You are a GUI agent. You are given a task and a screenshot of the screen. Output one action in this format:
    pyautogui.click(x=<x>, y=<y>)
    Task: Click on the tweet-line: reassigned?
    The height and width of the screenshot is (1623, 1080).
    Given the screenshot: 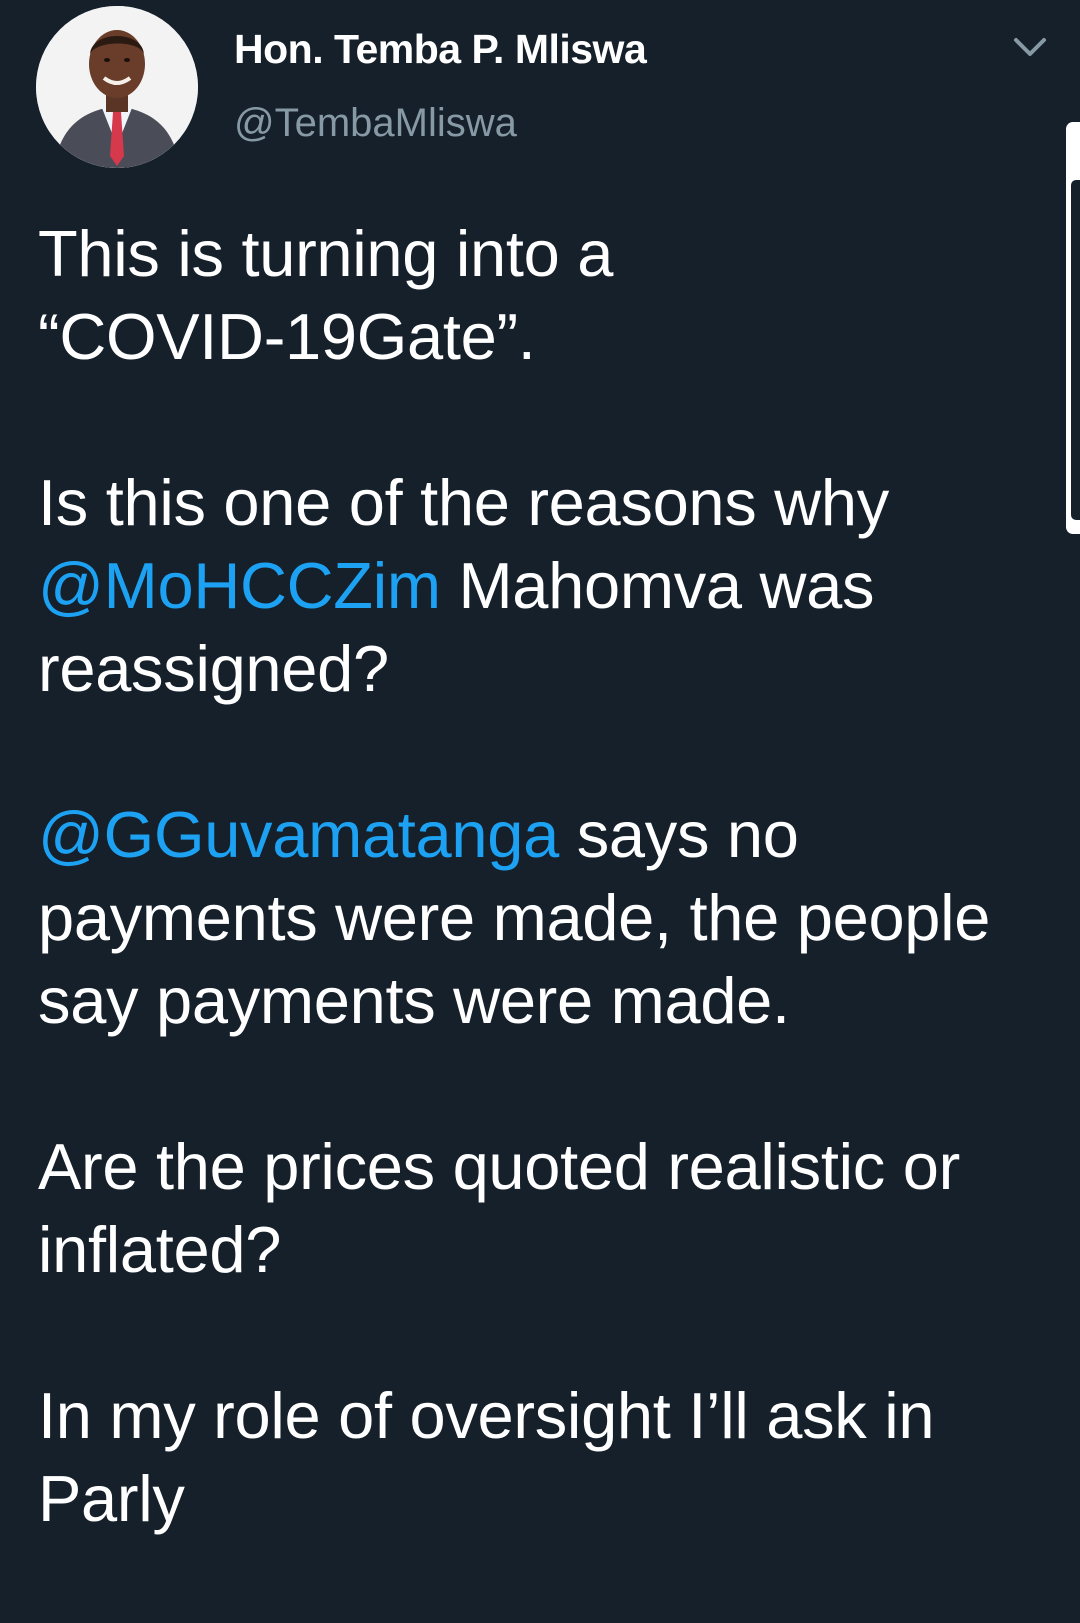 What is the action you would take?
    pyautogui.click(x=213, y=668)
    